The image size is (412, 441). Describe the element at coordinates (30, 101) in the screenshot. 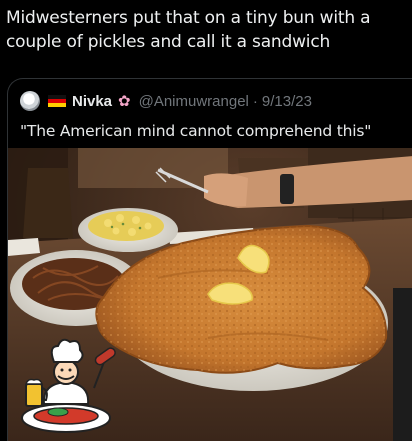

I see `avatar` at that location.